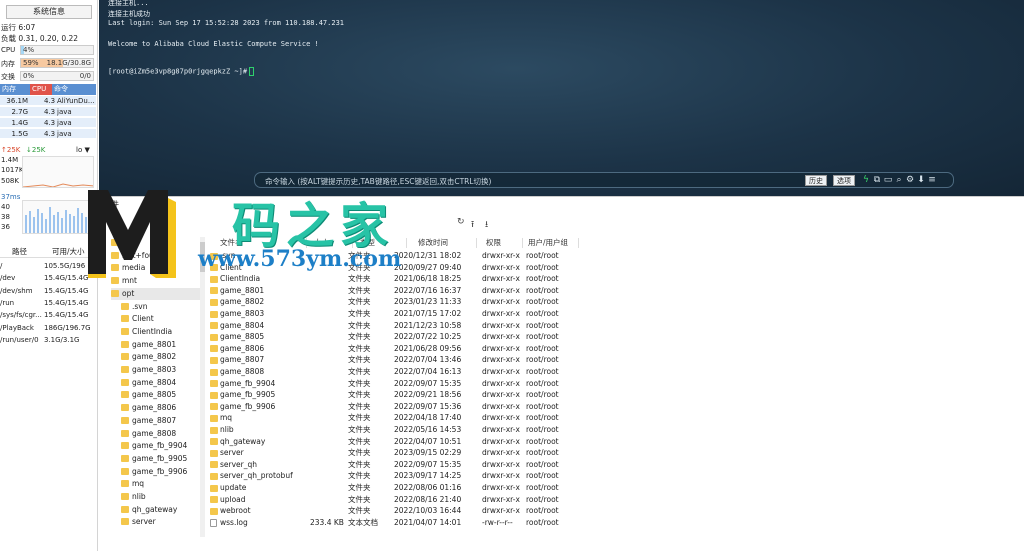  What do you see at coordinates (877, 180) in the screenshot?
I see `copy-icon: ⧉` at bounding box center [877, 180].